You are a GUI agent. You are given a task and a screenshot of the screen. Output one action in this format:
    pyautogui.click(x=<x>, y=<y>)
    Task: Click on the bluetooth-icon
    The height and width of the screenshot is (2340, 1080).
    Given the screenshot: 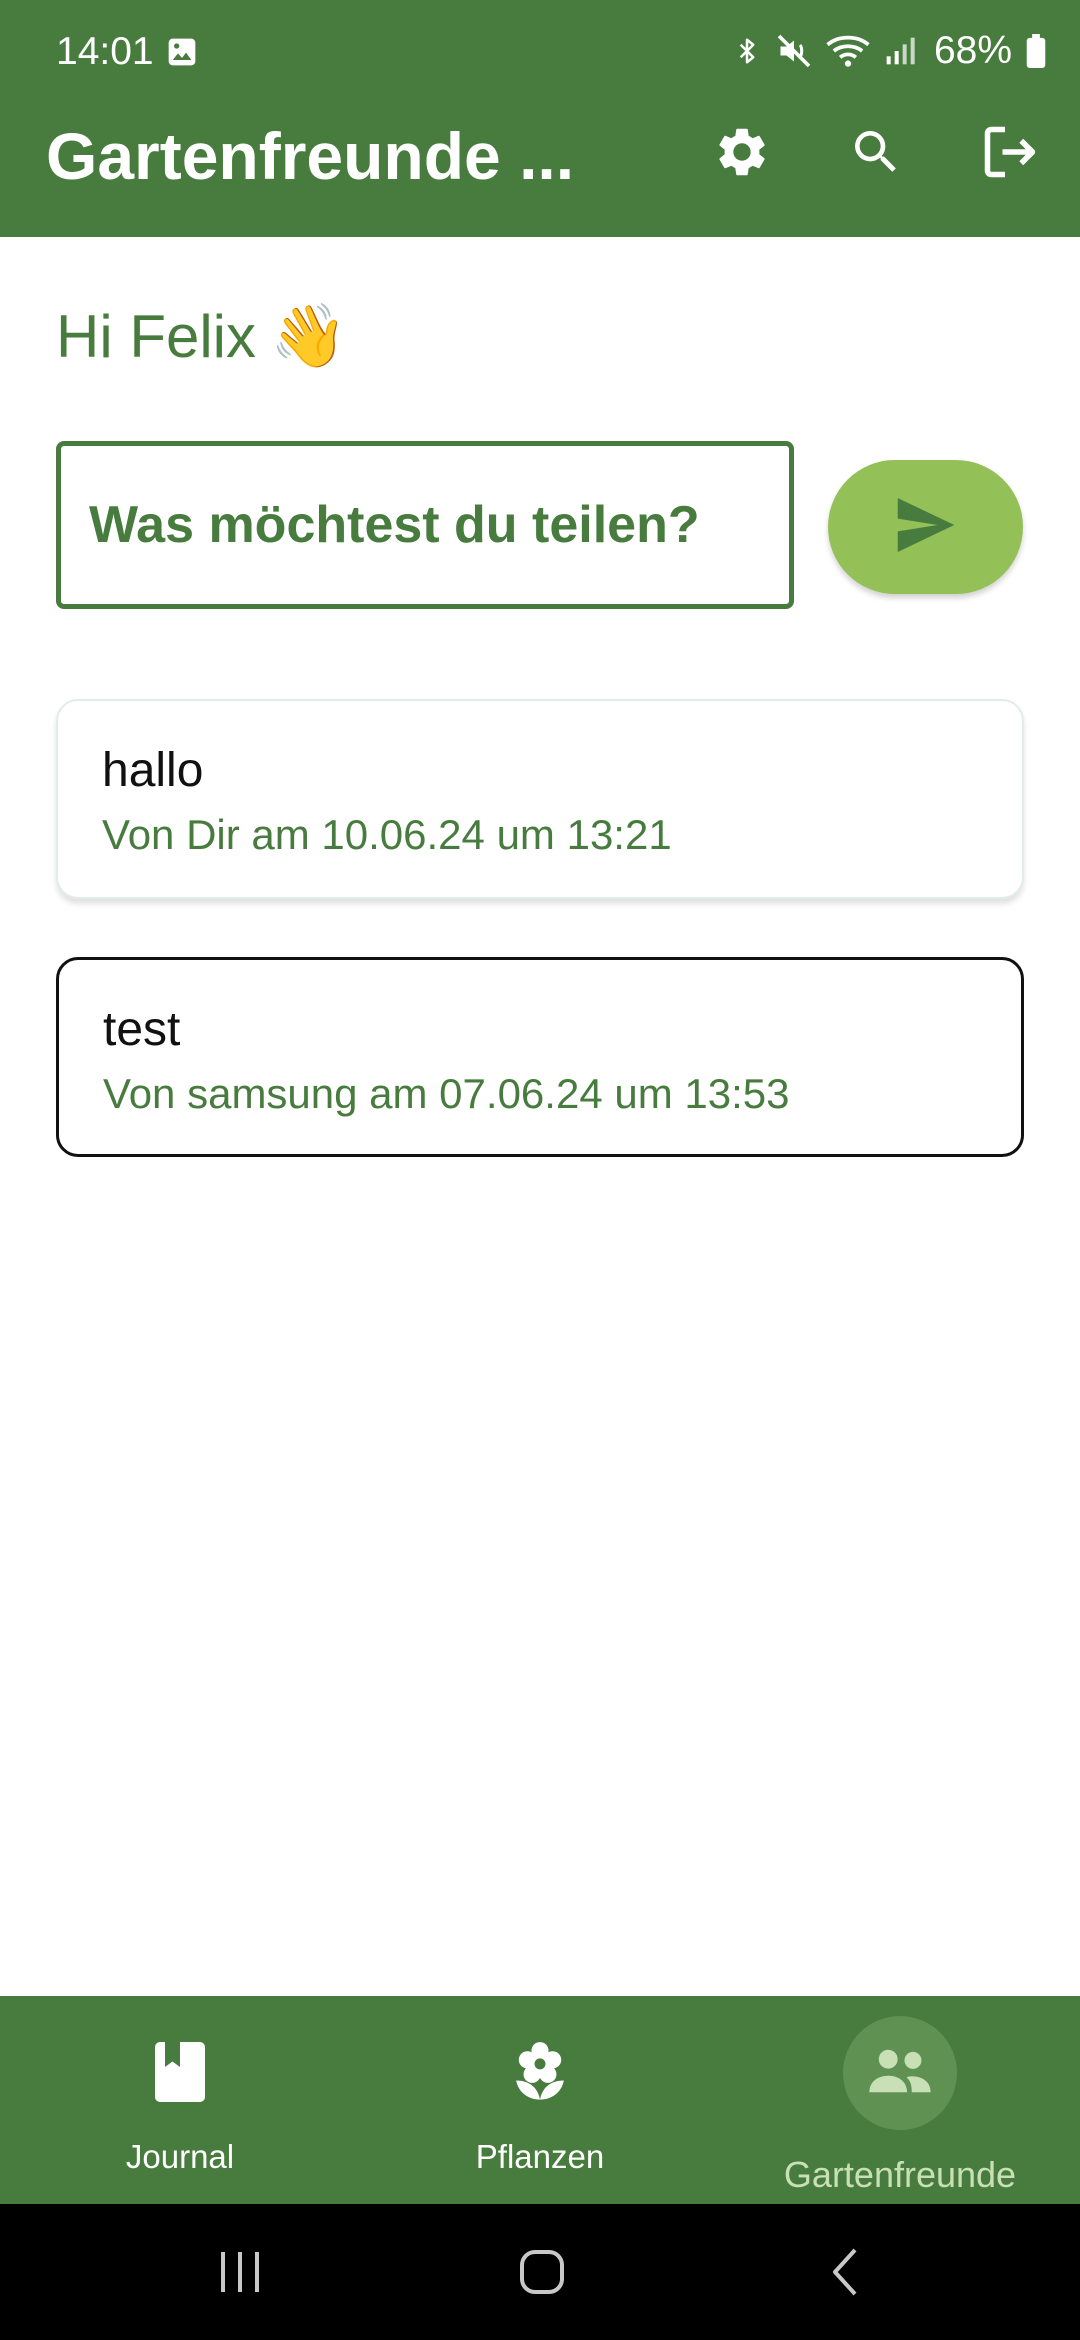 What is the action you would take?
    pyautogui.click(x=747, y=51)
    